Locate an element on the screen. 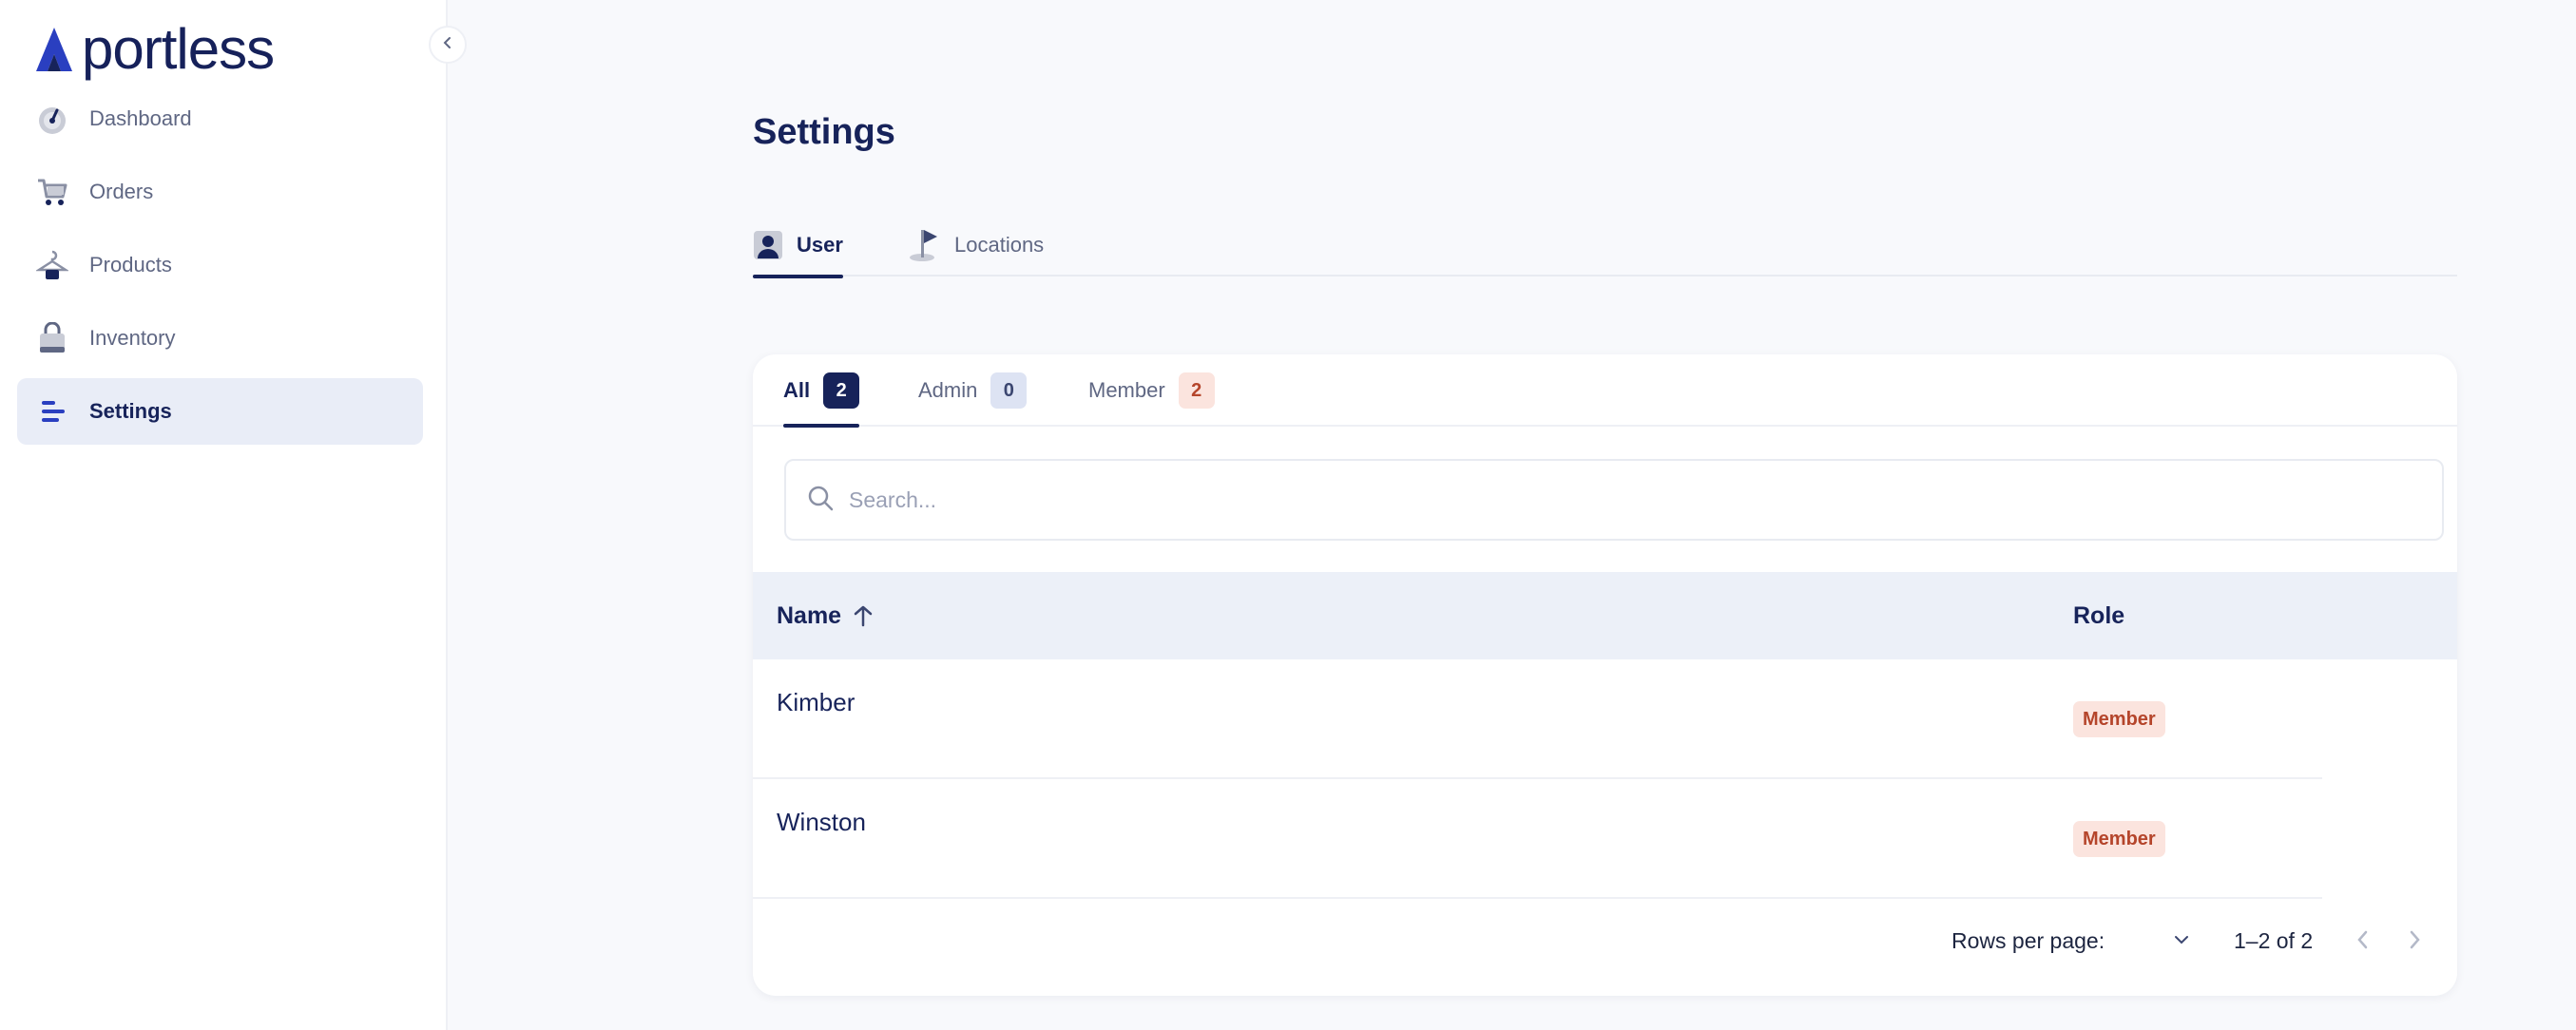 The width and height of the screenshot is (2576, 1030). page-title: Settings is located at coordinates (824, 132).